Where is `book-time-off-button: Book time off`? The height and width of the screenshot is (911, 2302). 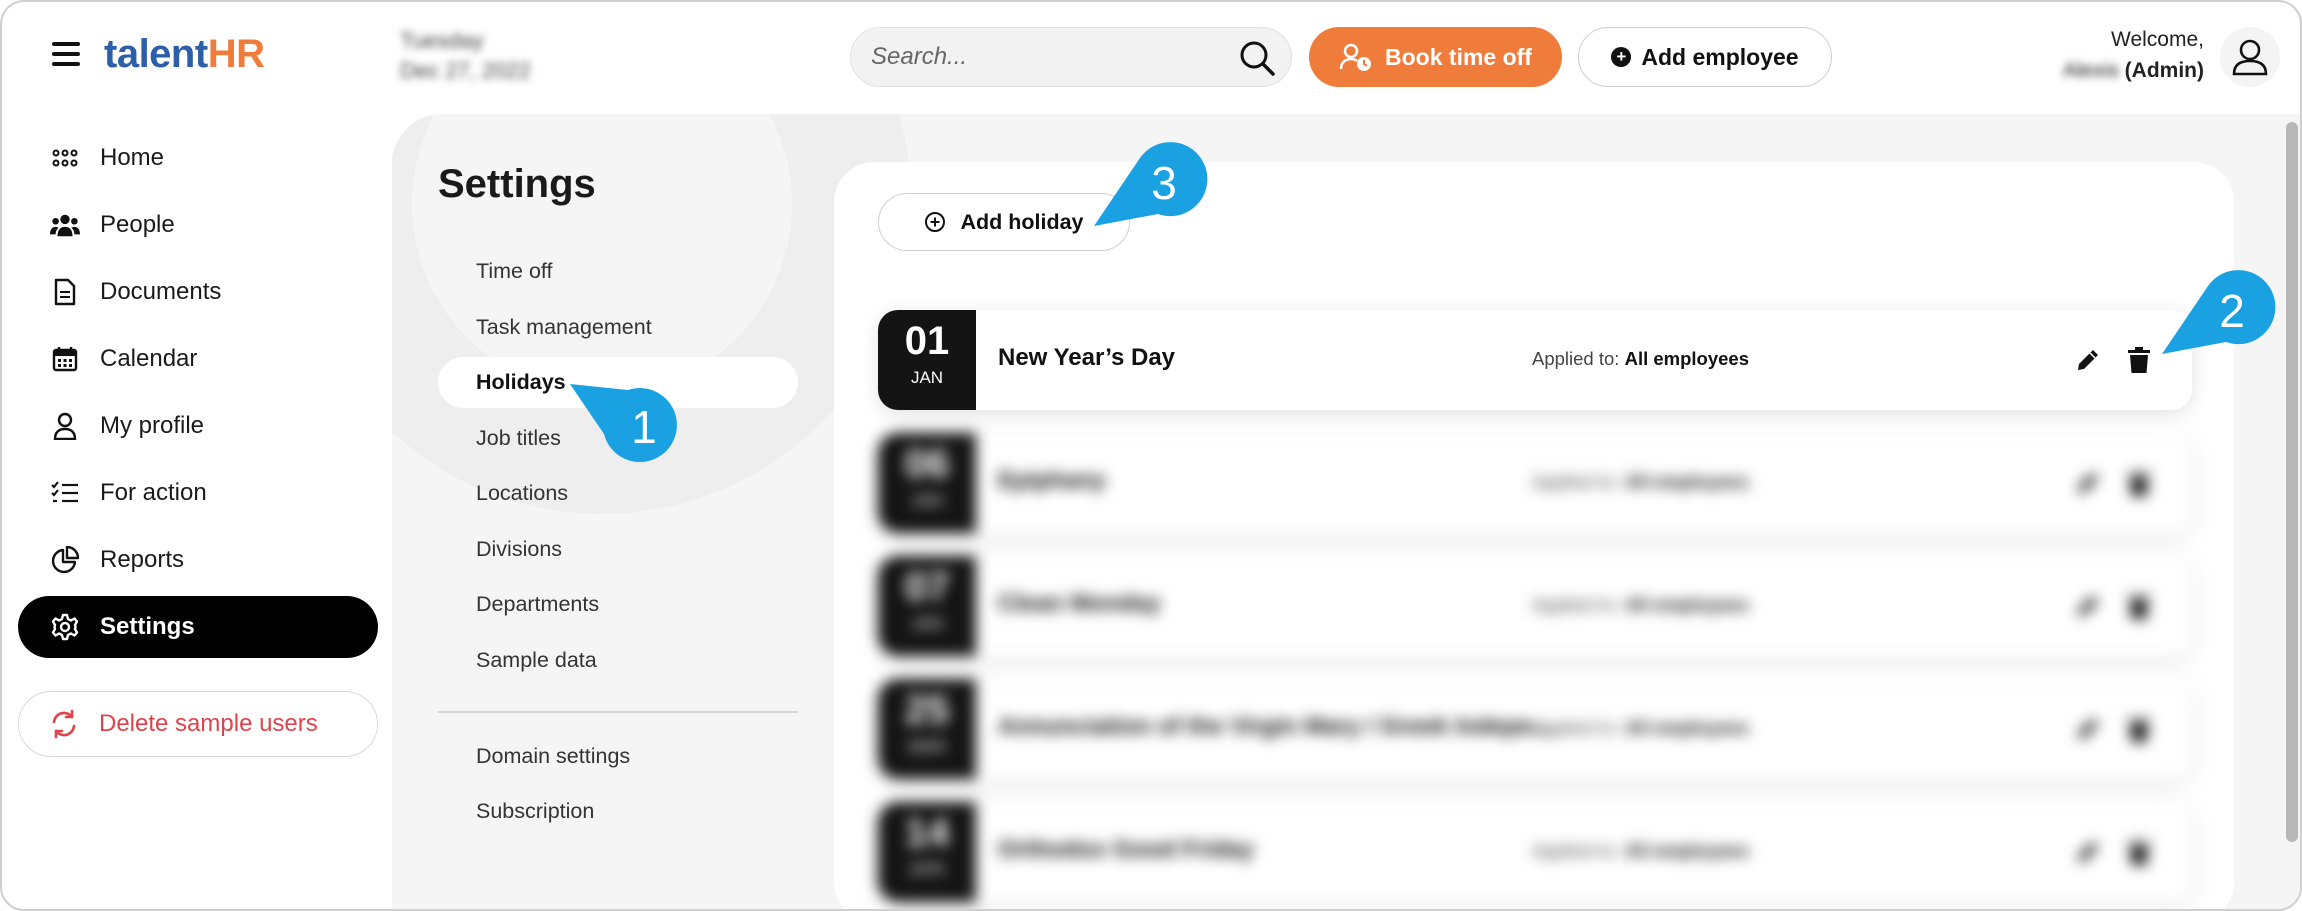 book-time-off-button: Book time off is located at coordinates (1435, 57).